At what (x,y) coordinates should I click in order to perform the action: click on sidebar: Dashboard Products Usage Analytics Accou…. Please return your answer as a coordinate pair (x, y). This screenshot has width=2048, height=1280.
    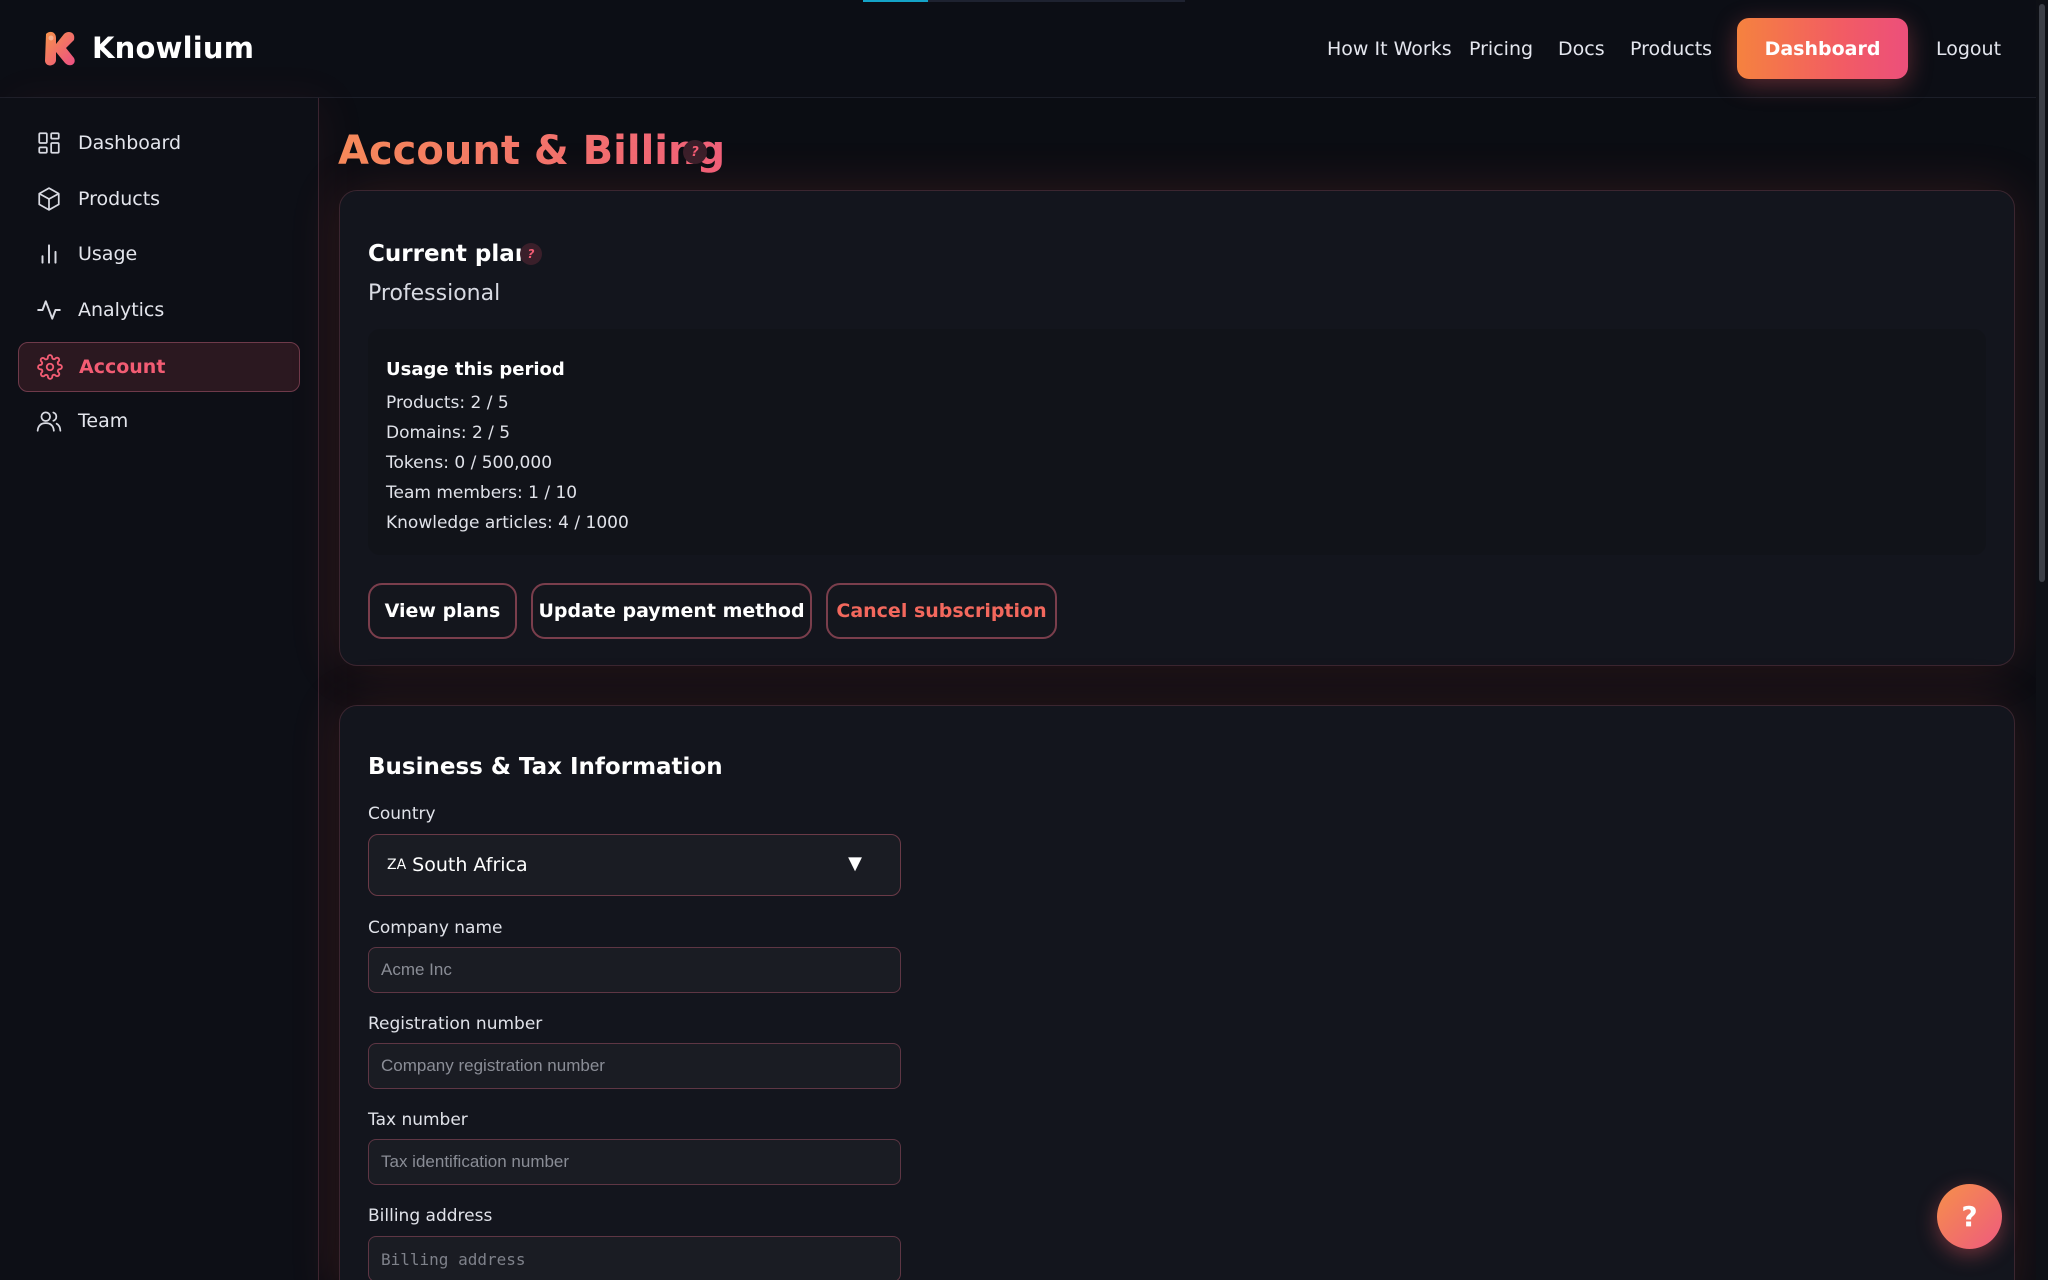
    Looking at the image, I should click on (159, 689).